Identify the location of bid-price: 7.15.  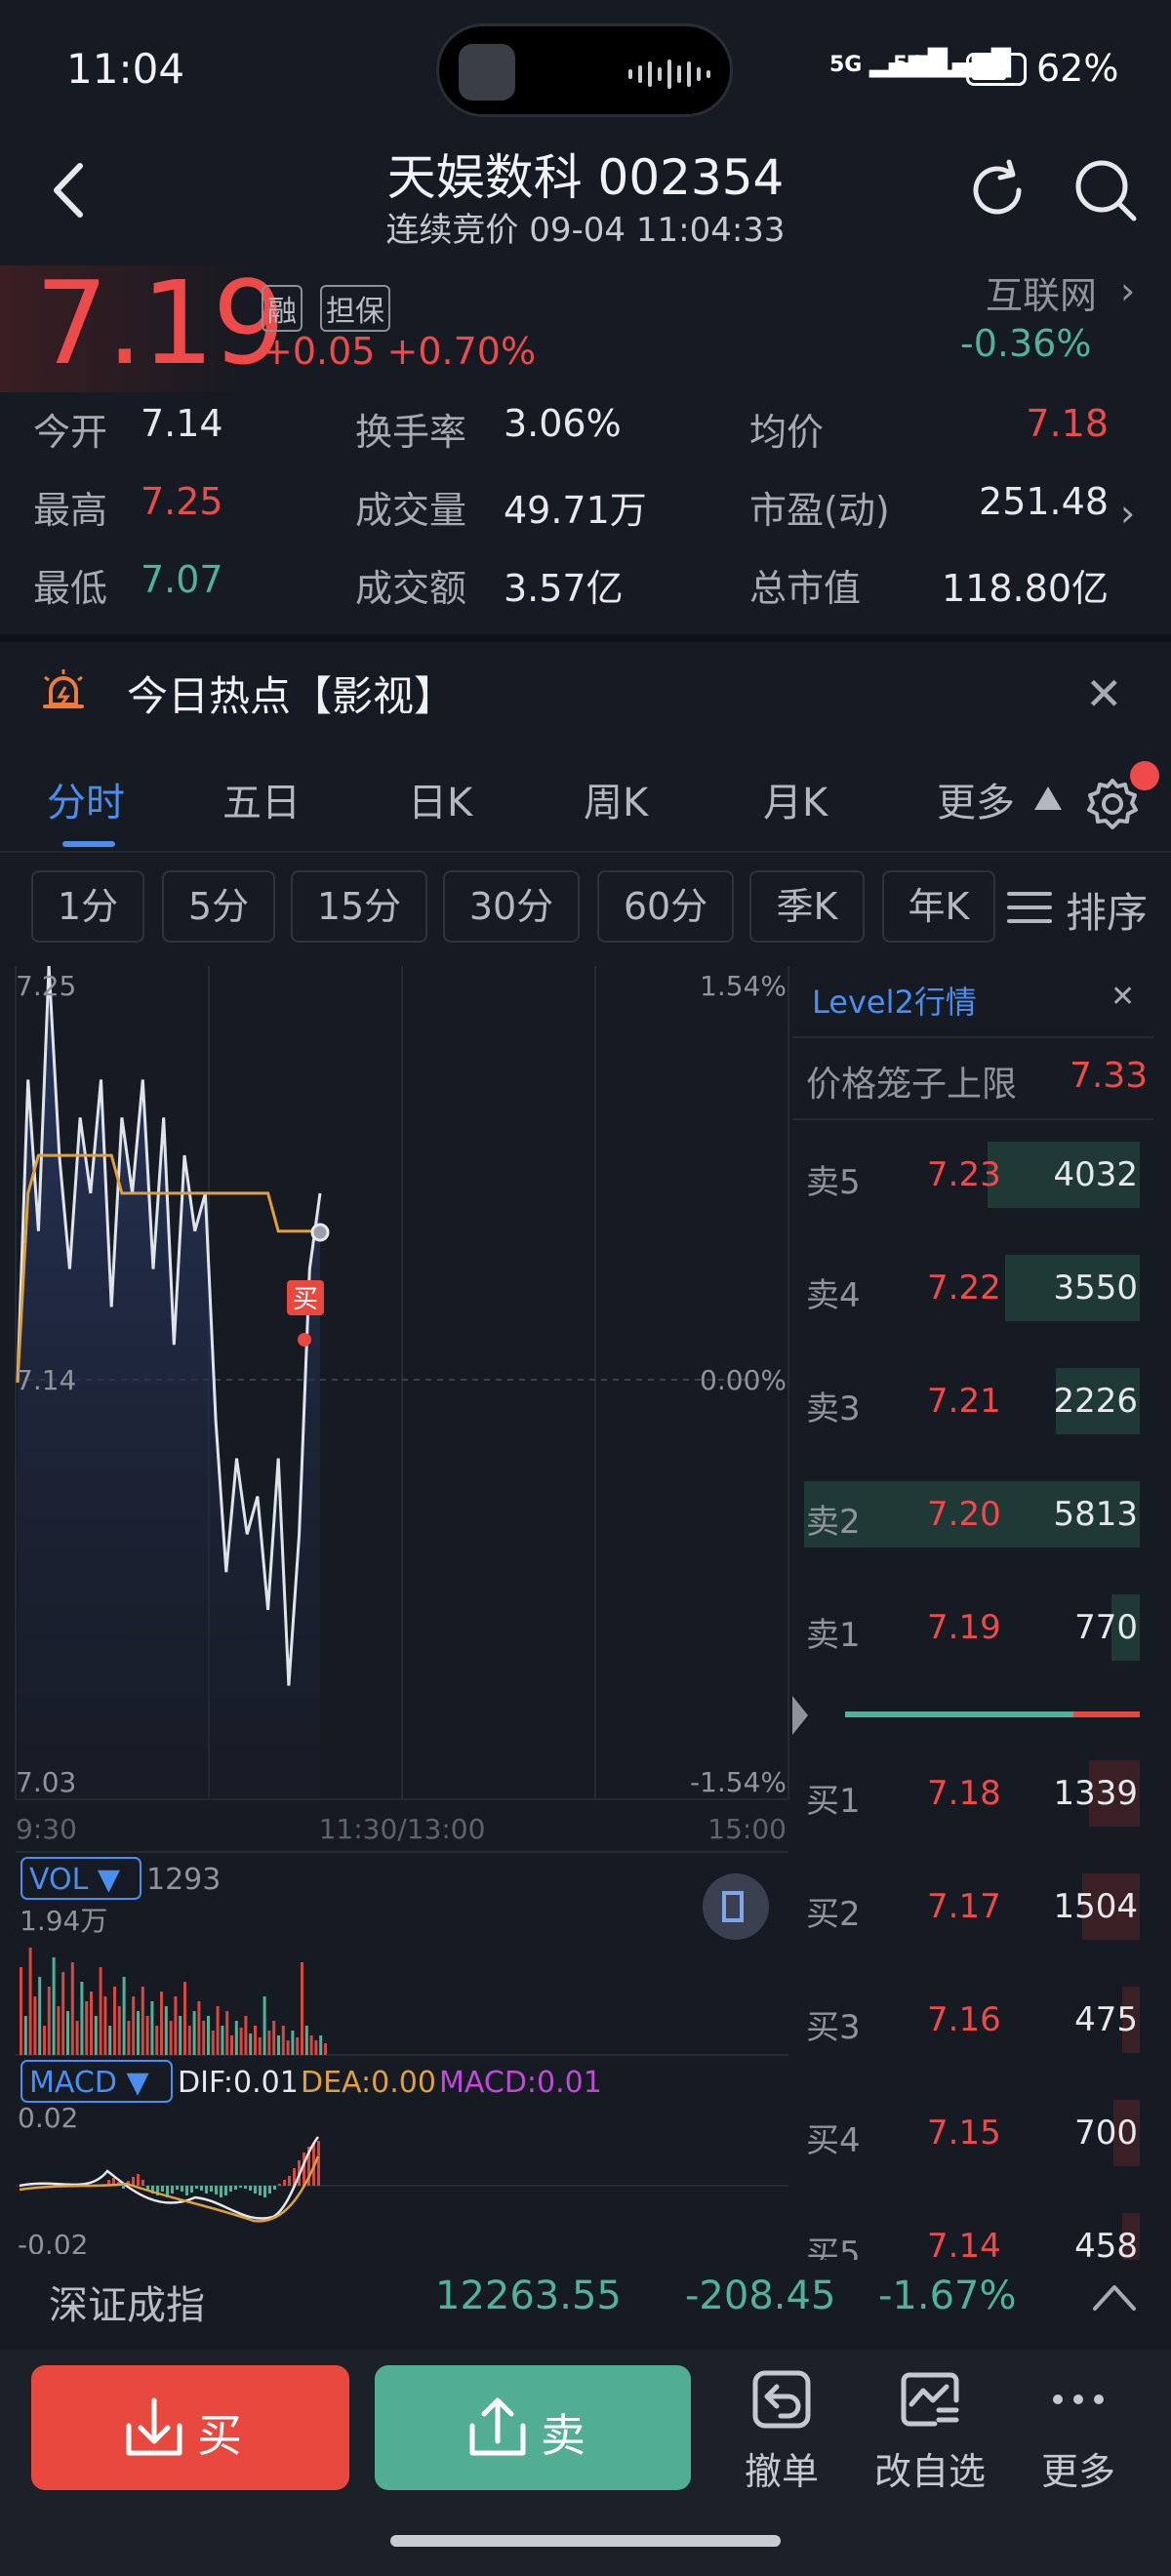
(964, 2133).